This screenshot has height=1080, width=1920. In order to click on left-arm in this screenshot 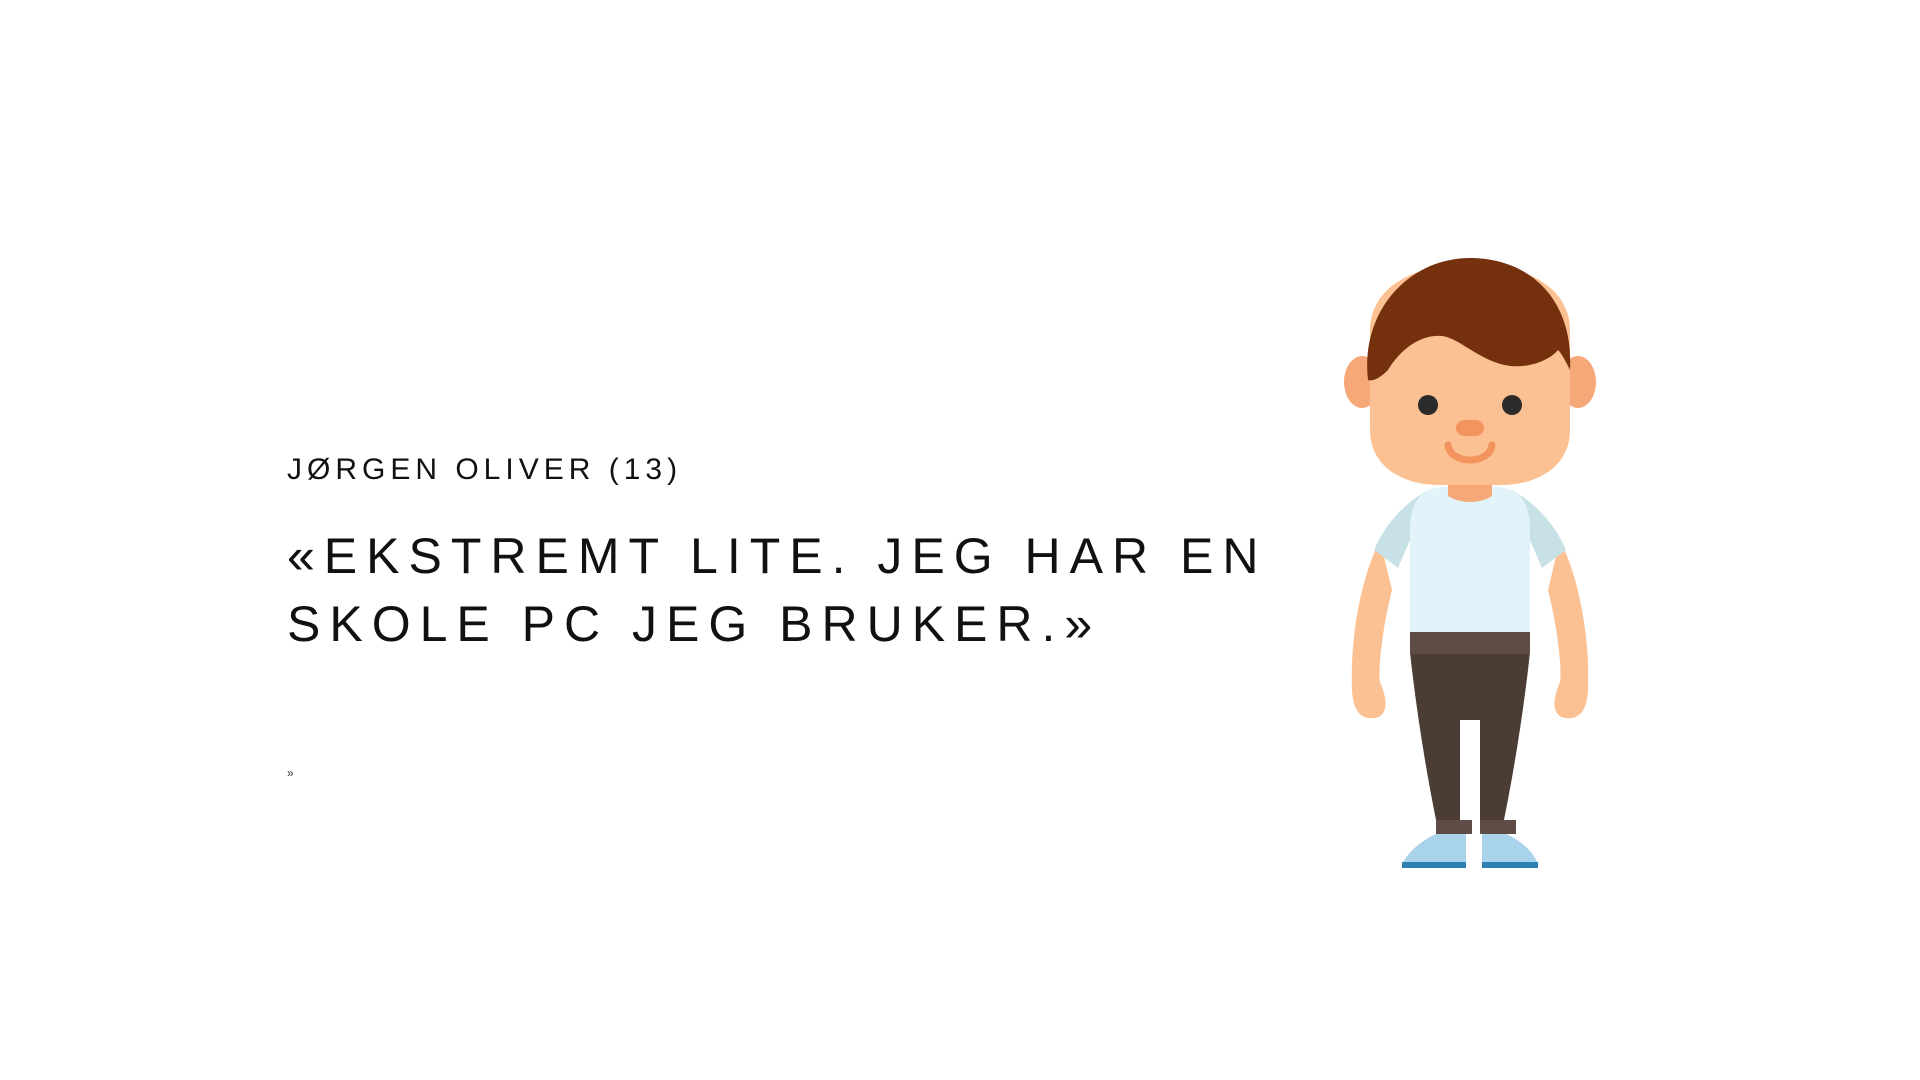, I will do `click(1371, 629)`.